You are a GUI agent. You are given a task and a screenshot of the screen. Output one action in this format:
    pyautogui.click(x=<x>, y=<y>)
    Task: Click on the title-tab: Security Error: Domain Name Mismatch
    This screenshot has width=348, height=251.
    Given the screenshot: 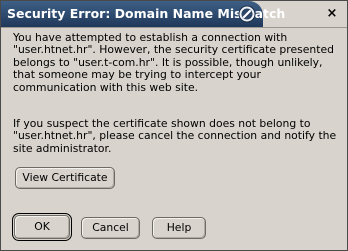 What is the action you would take?
    pyautogui.click(x=143, y=14)
    